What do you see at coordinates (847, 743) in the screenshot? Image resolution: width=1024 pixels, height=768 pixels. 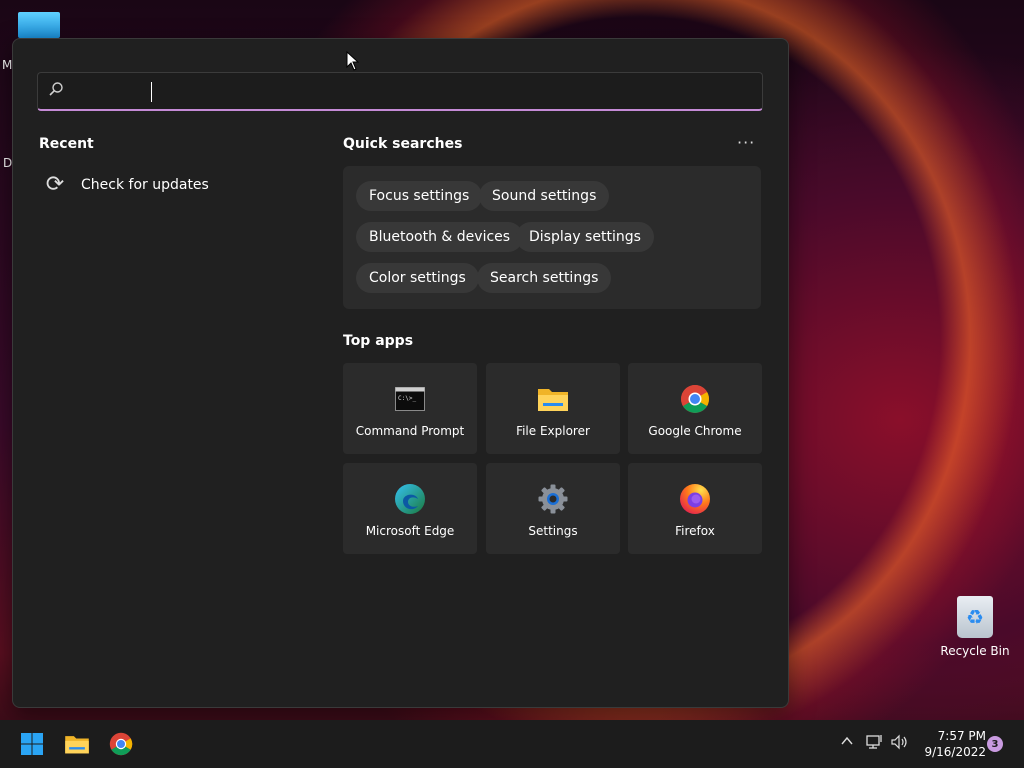 I see `chevron-up-icon` at bounding box center [847, 743].